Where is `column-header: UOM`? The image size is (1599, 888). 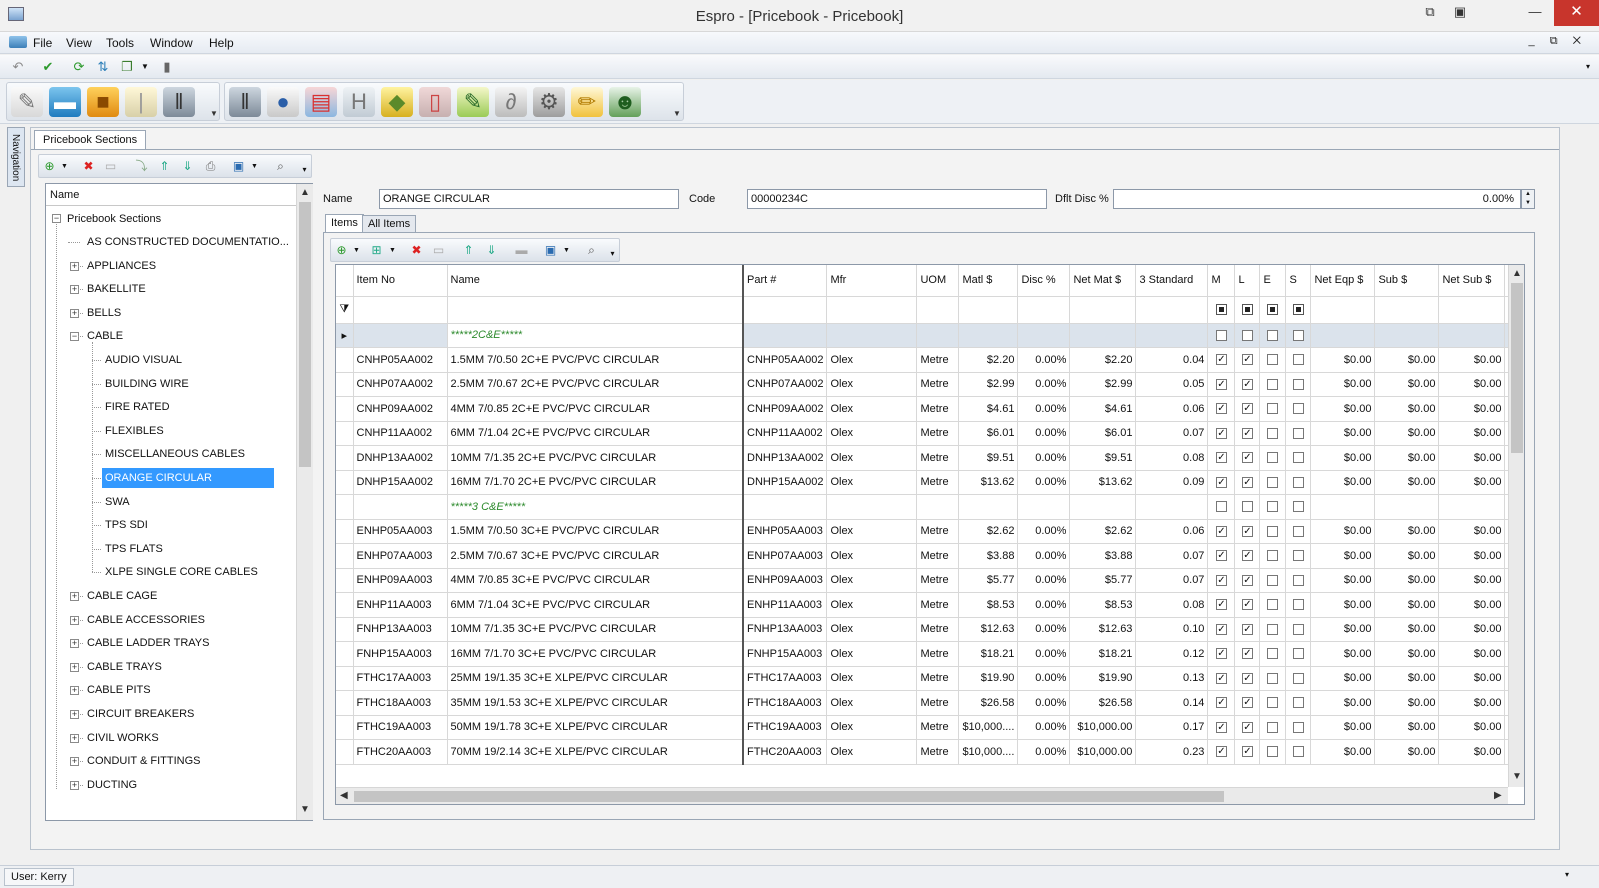 column-header: UOM is located at coordinates (938, 281).